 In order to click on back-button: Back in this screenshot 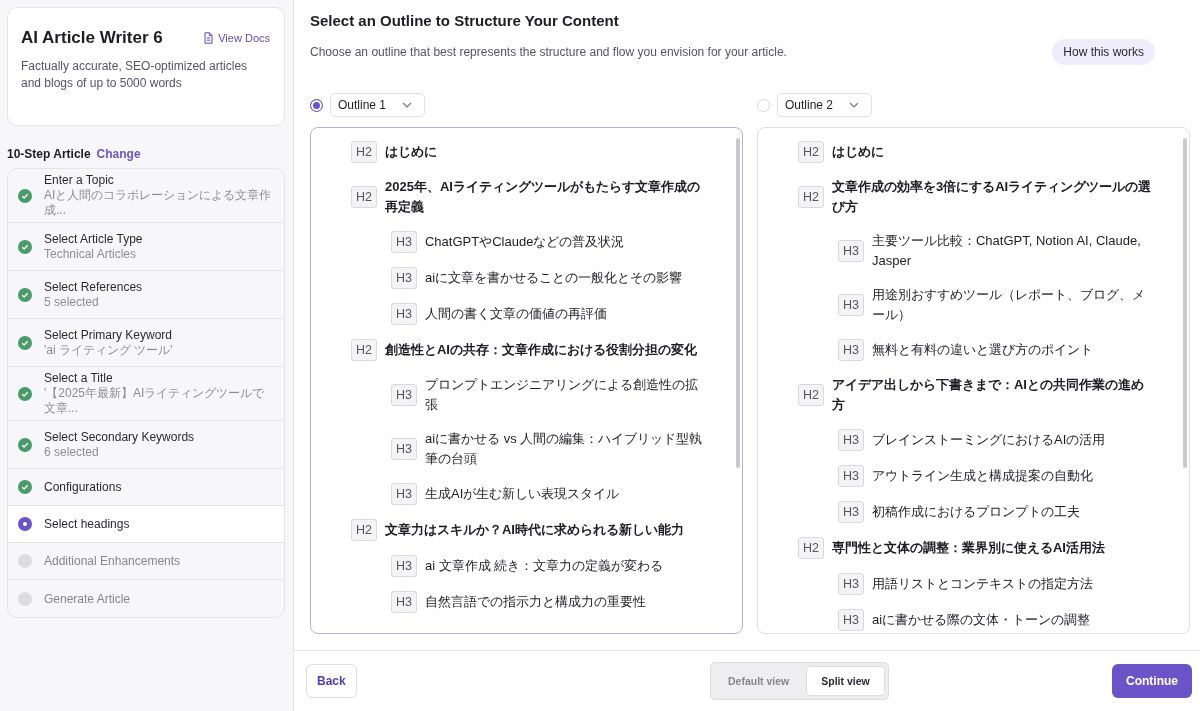, I will do `click(331, 681)`.